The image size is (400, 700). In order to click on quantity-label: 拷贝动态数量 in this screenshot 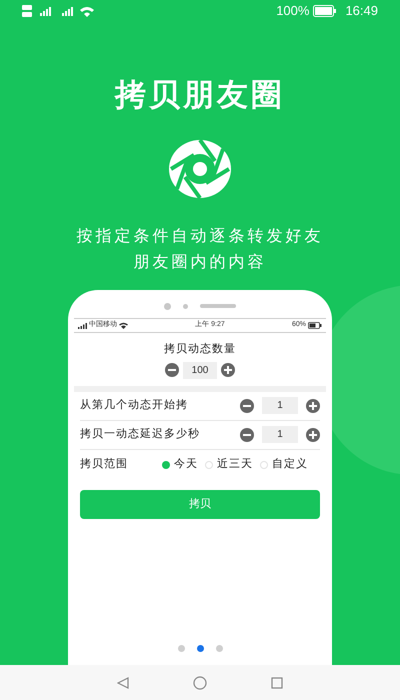, I will do `click(200, 349)`.